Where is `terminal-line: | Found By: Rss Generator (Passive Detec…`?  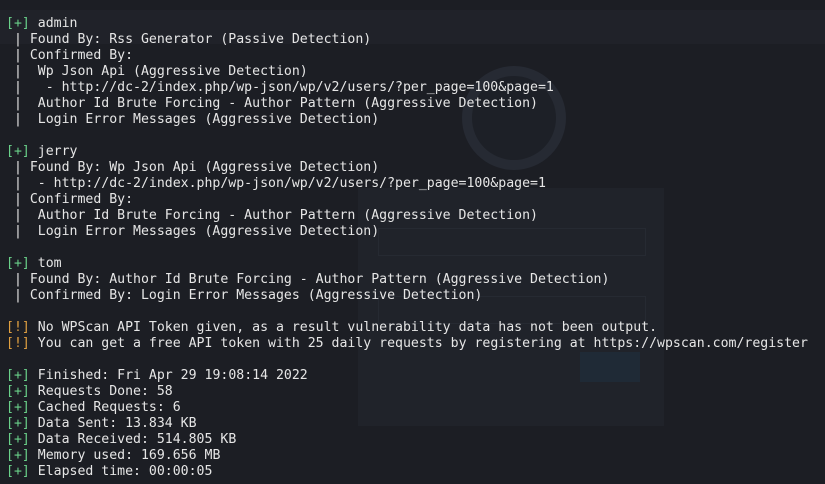 terminal-line: | Found By: Rss Generator (Passive Detec… is located at coordinates (407, 40).